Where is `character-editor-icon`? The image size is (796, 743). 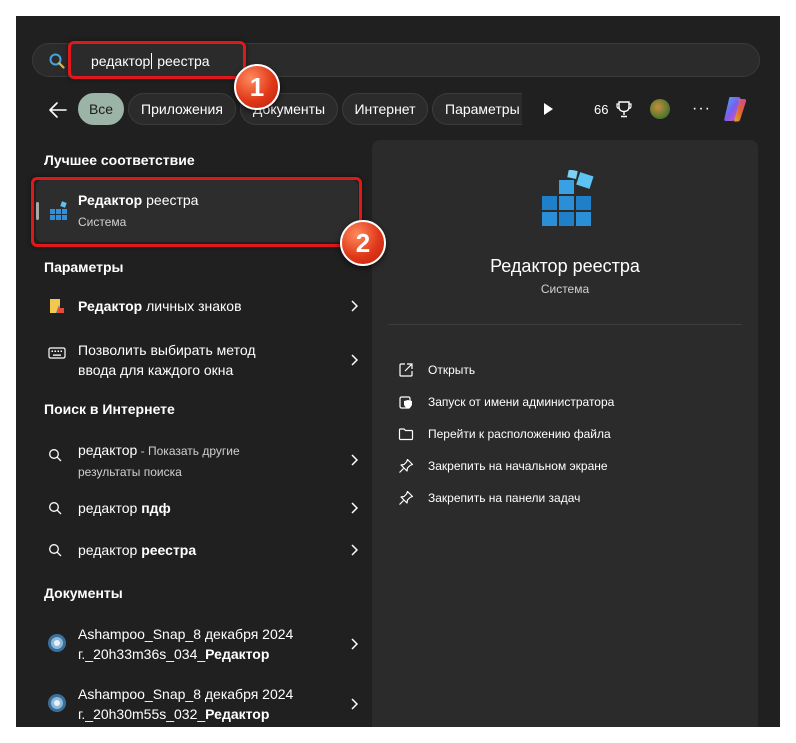
character-editor-icon is located at coordinates (57, 306).